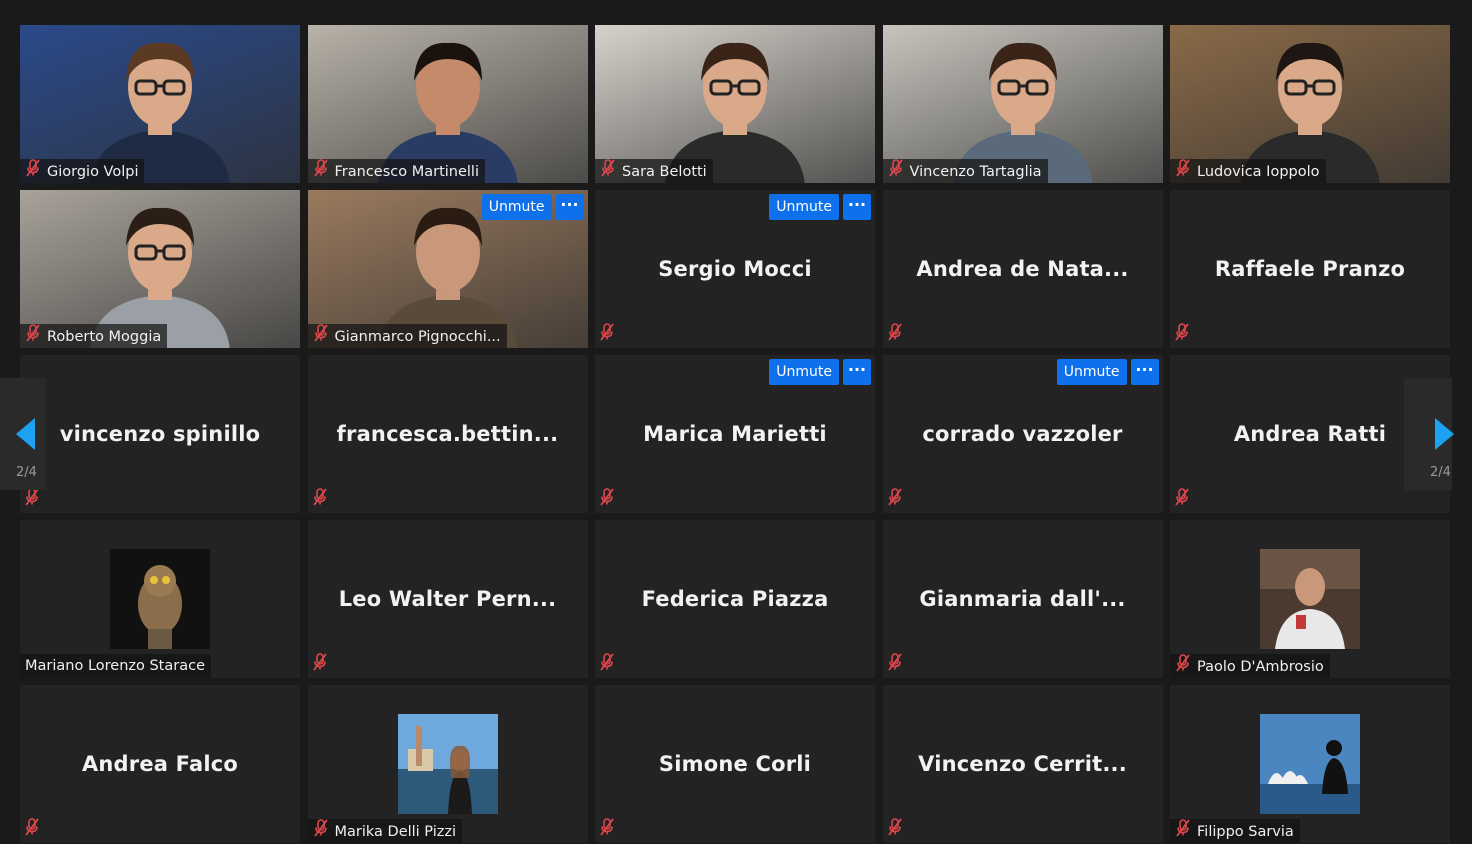 This screenshot has width=1472, height=844. I want to click on participant-display-name: vincenzo spinillo, so click(160, 434).